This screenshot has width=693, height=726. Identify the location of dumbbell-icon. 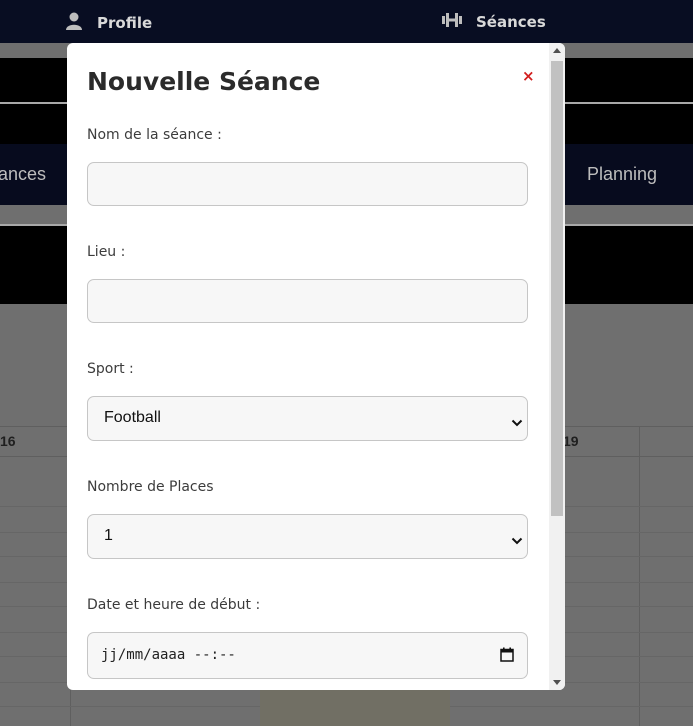
(452, 22).